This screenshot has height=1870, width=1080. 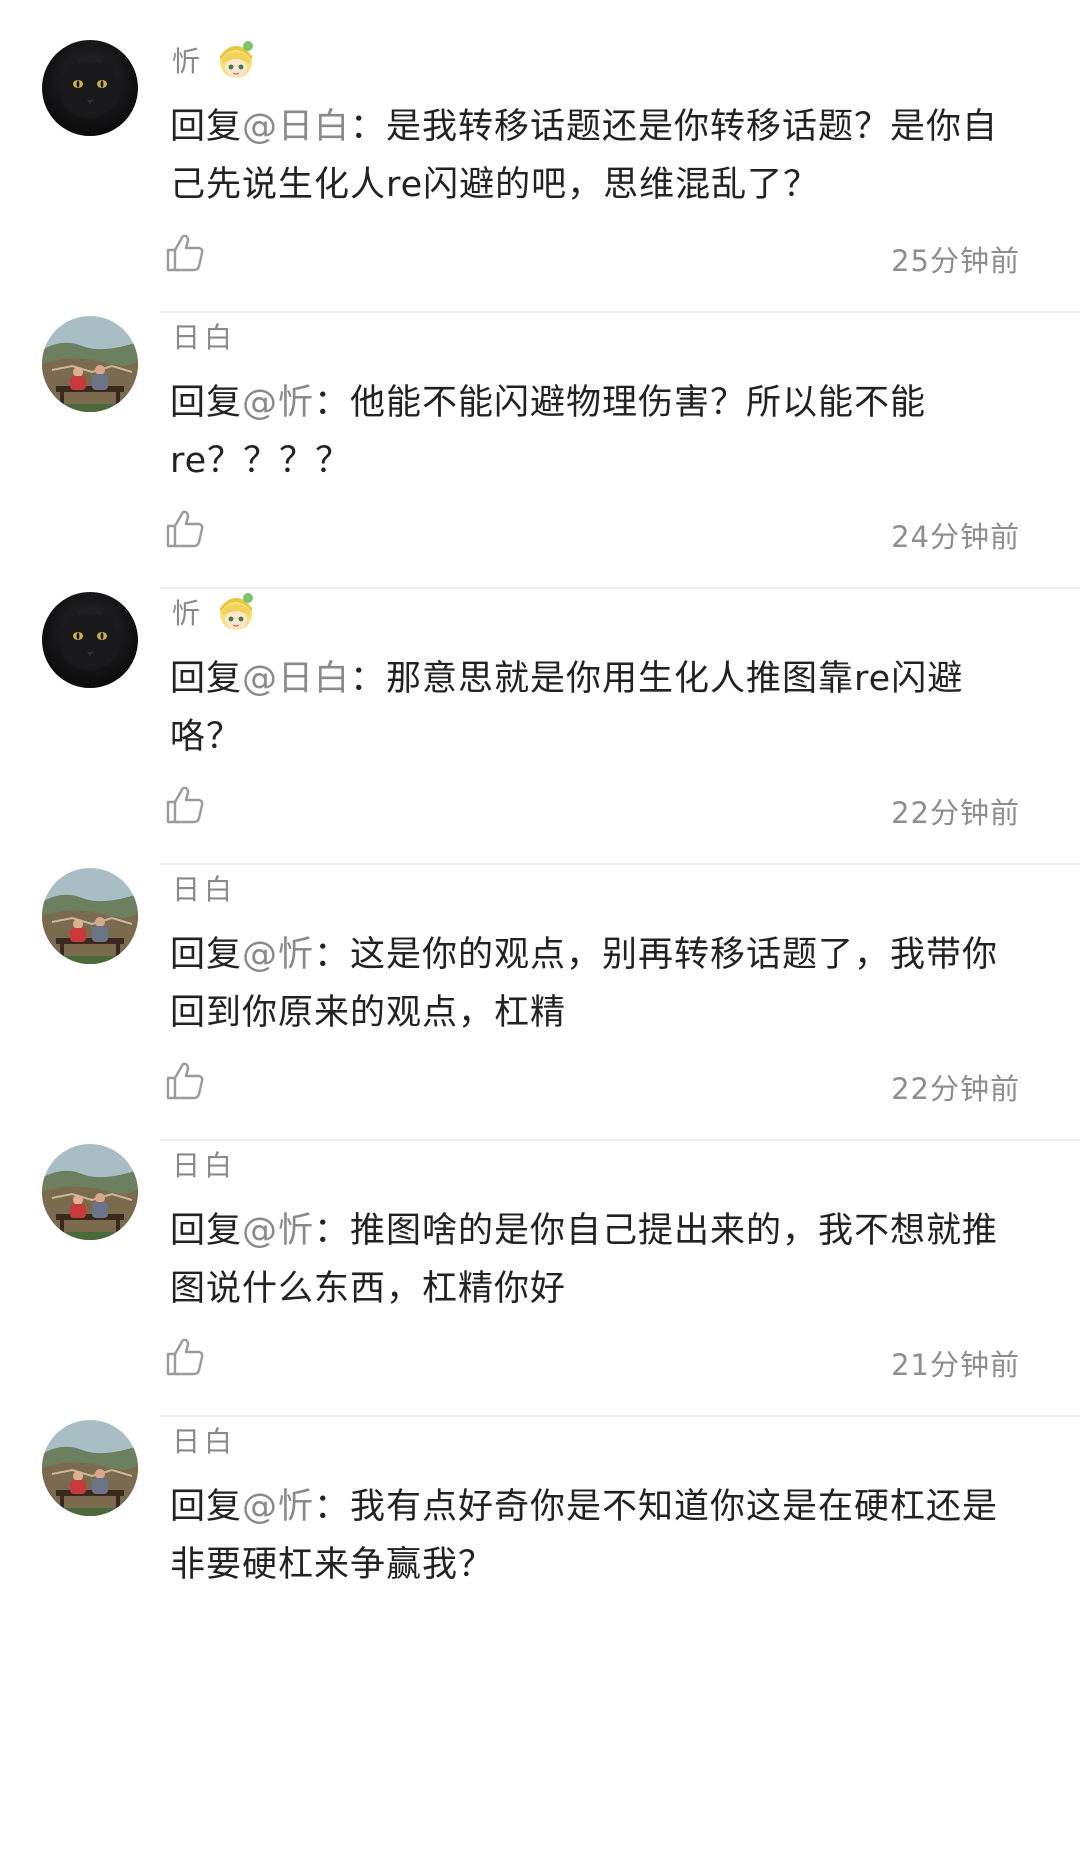 I want to click on timestamp: 21分钟前, so click(x=955, y=1365).